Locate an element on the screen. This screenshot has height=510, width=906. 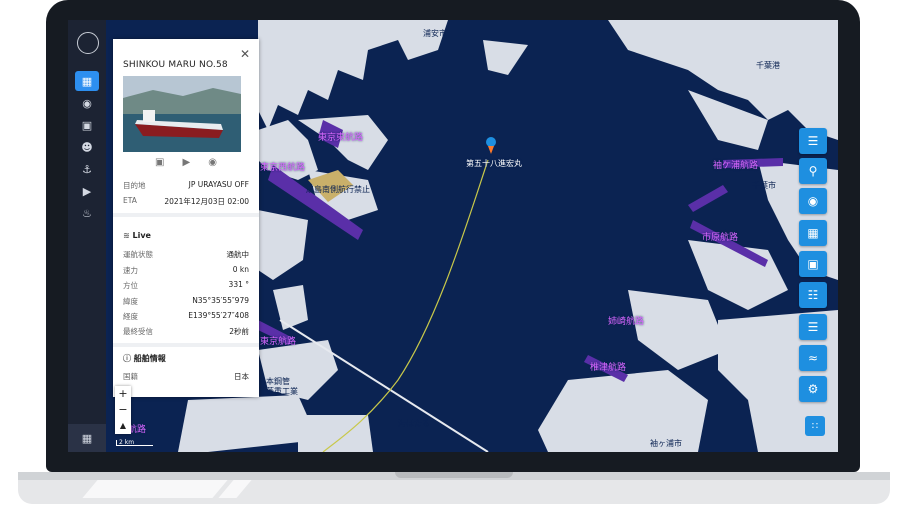
rss-icon: ≋ is located at coordinates (128, 235).